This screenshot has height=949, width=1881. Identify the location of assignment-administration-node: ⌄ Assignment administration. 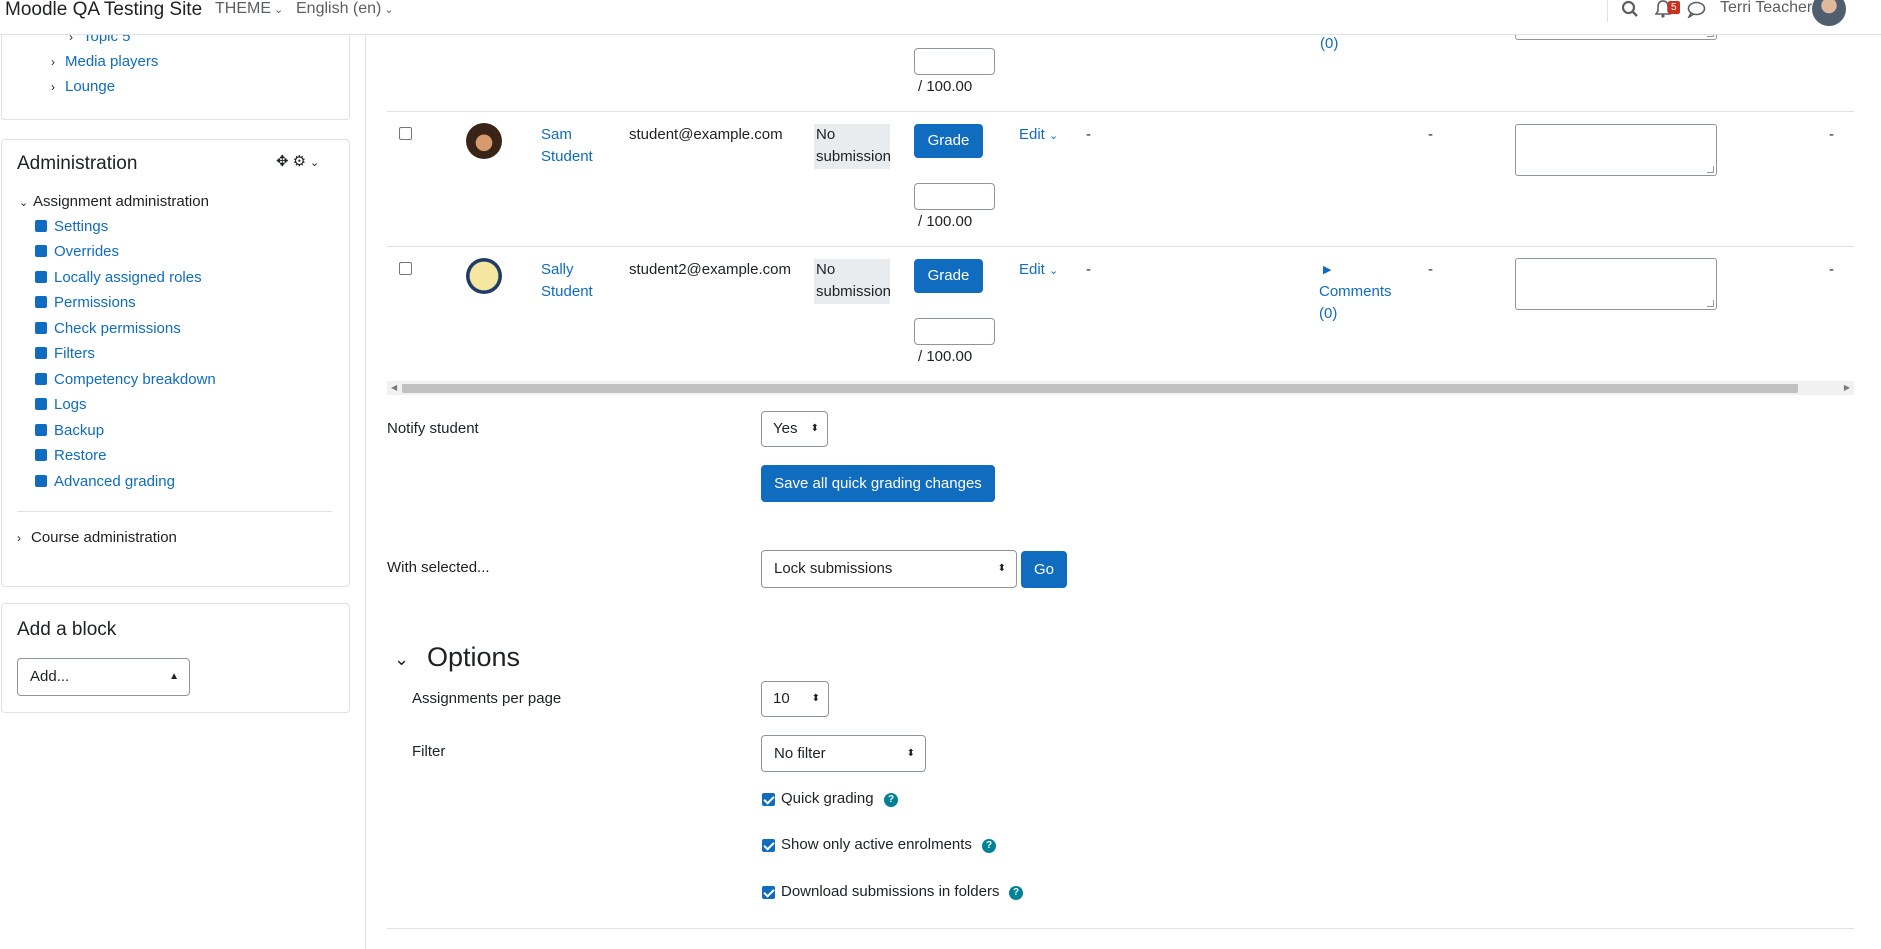
(114, 201).